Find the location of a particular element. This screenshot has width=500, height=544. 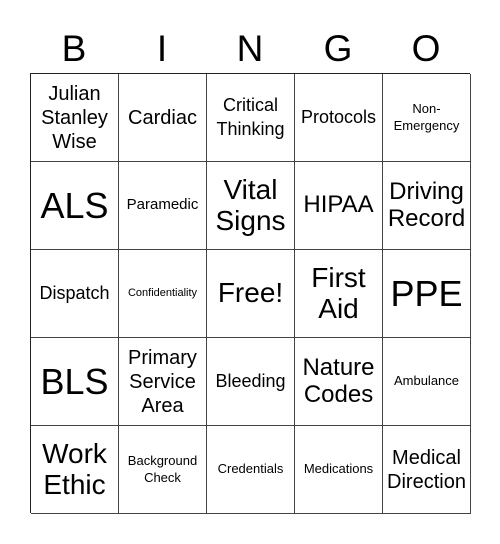

header-letter-n: N is located at coordinates (250, 48).